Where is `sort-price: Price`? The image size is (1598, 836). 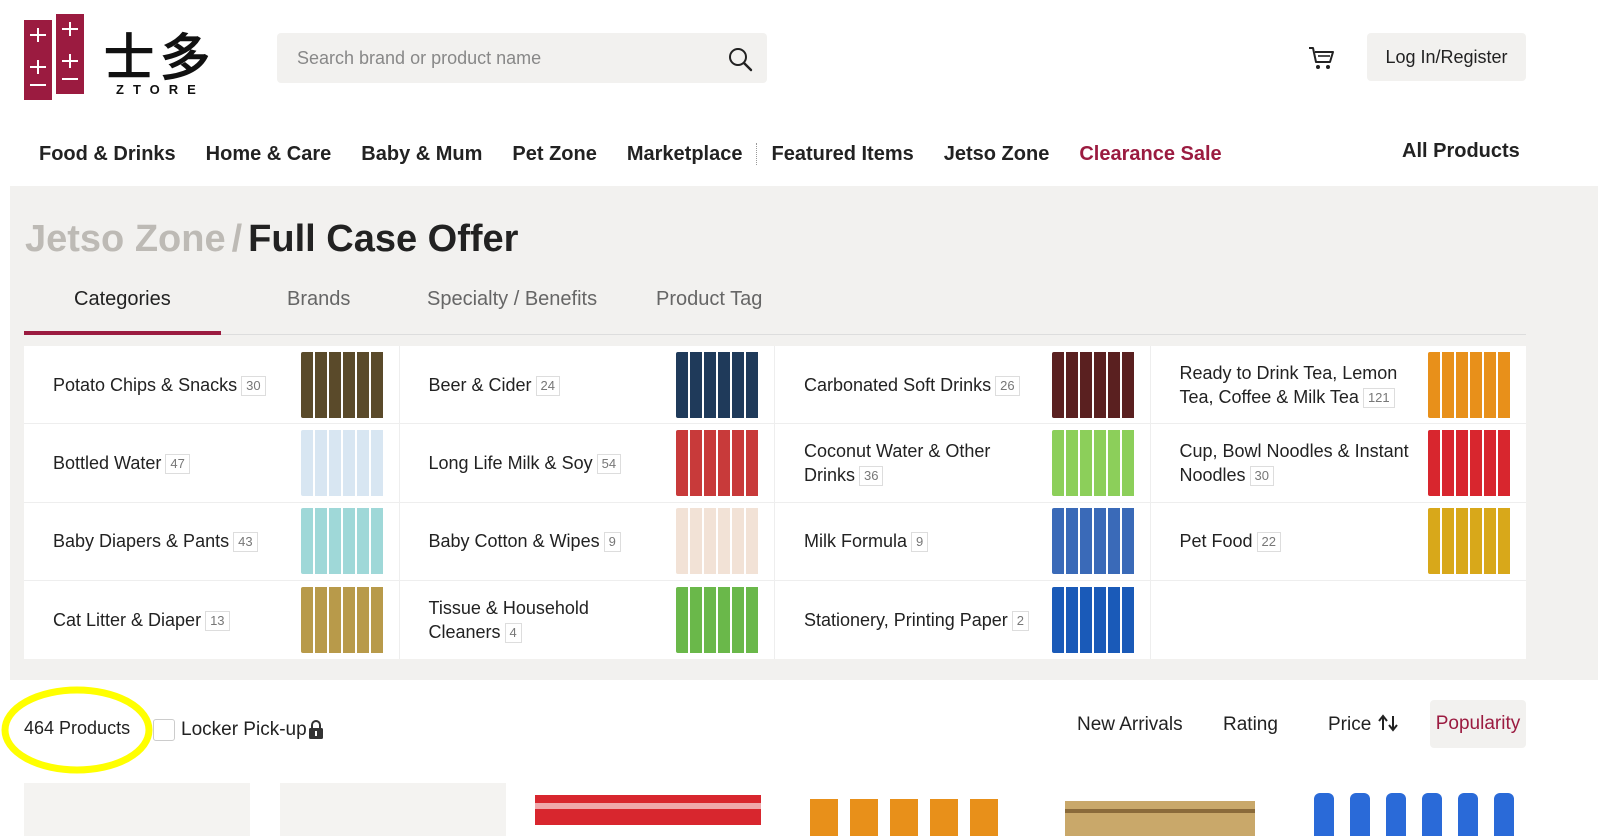 sort-price: Price is located at coordinates (1363, 725).